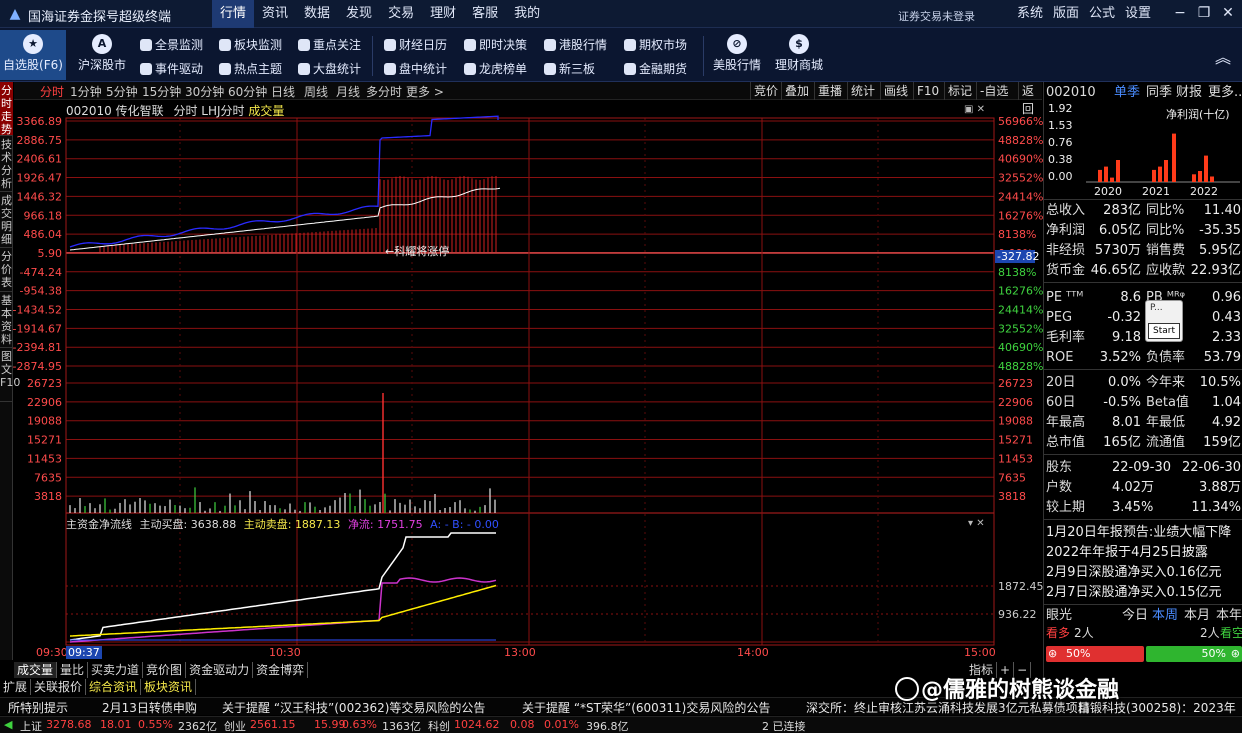 The height and width of the screenshot is (733, 1242). What do you see at coordinates (1164, 331) in the screenshot?
I see `start-button: Start` at bounding box center [1164, 331].